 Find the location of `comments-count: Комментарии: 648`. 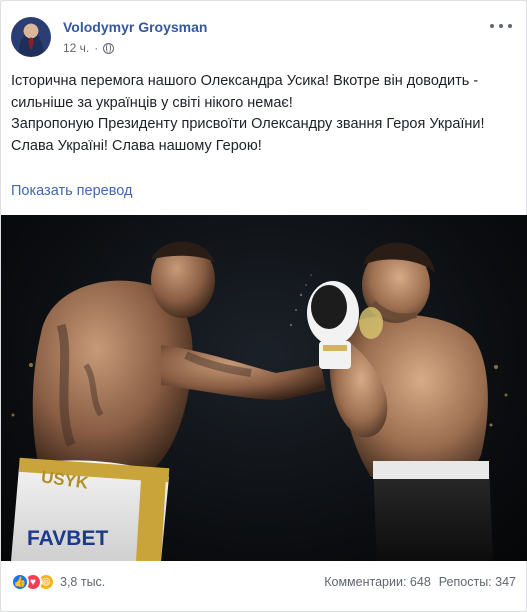

comments-count: Комментарии: 648 is located at coordinates (377, 582).